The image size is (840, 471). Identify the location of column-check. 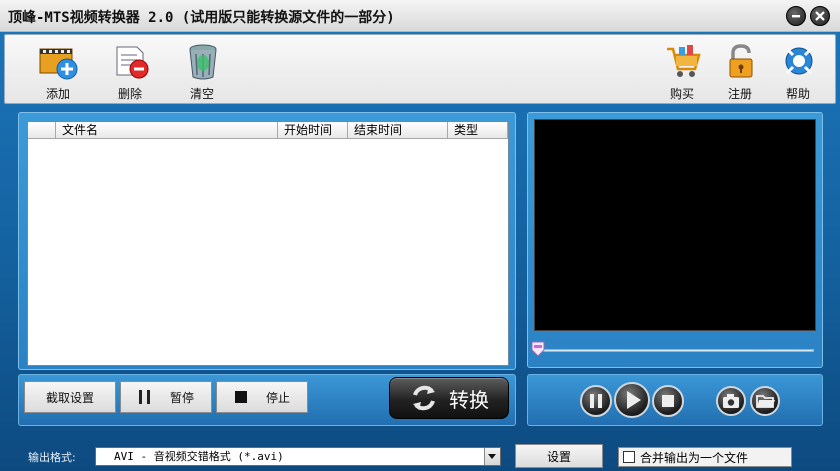
(42, 130).